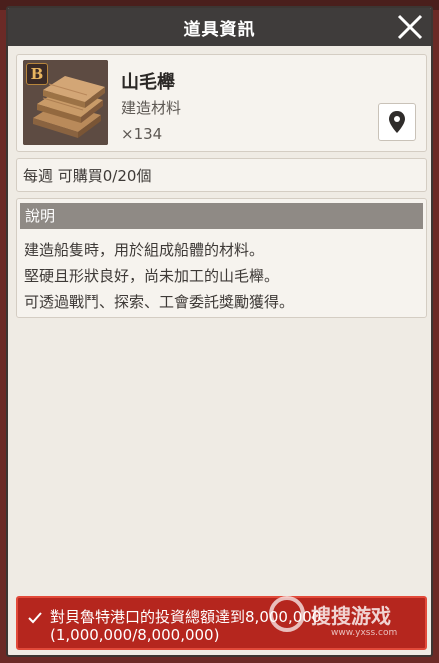  I want to click on weekly-limit-text: 每週 可購買0/20個, so click(87, 175).